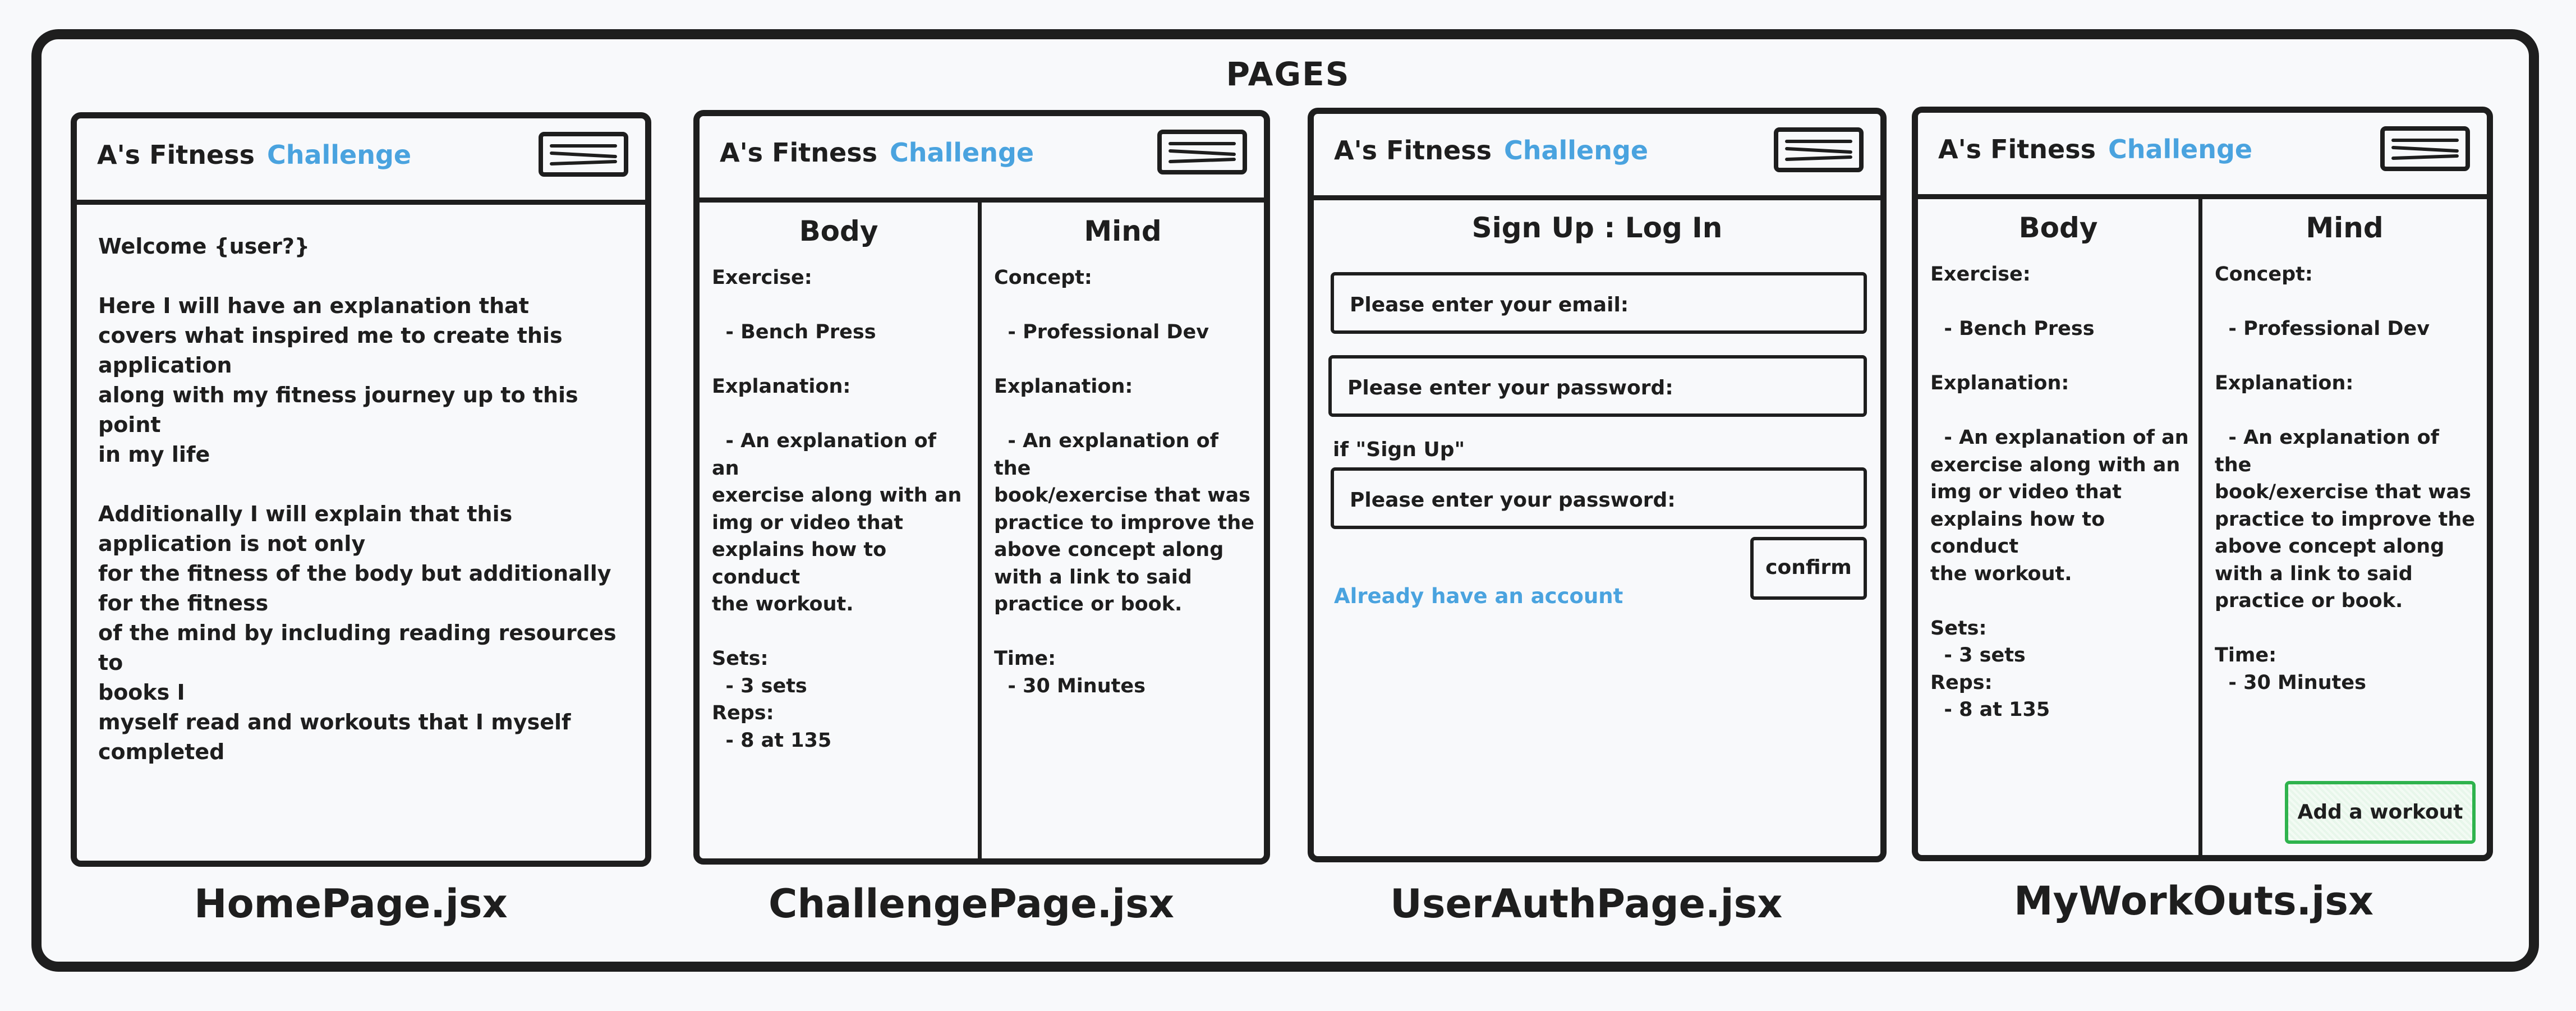 The height and width of the screenshot is (1011, 2576). What do you see at coordinates (1587, 904) in the screenshot?
I see `userauthpage-caption: UserAuthPage.jsx` at bounding box center [1587, 904].